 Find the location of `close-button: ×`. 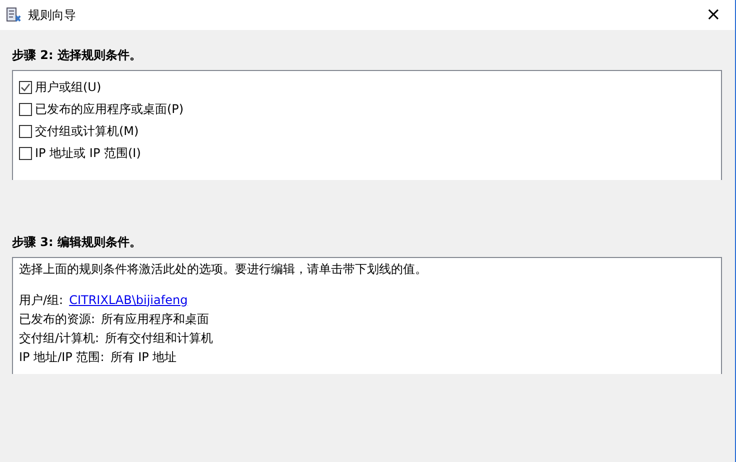

close-button: × is located at coordinates (713, 15).